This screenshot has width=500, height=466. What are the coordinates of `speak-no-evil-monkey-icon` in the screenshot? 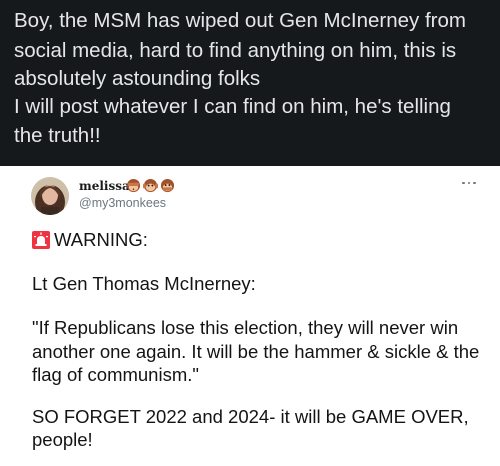 It's located at (167, 185).